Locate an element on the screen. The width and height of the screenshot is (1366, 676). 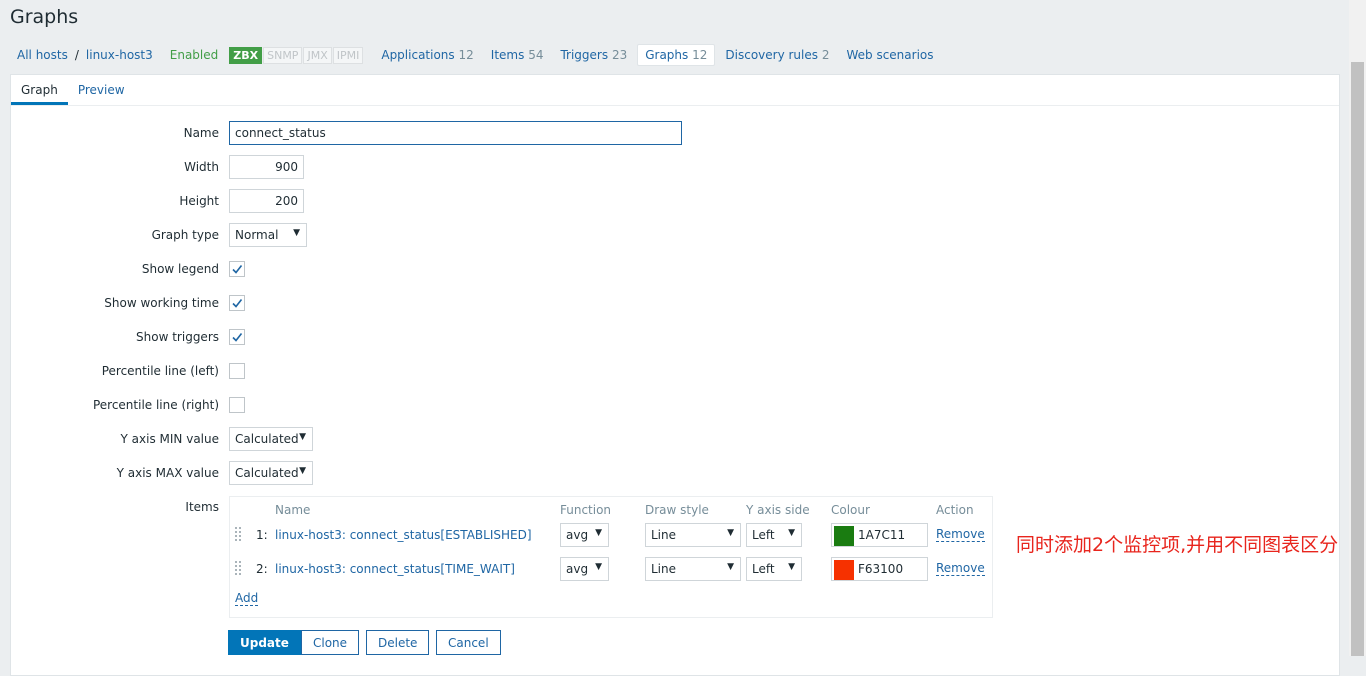
row-percentile-left: Percentile line (left) is located at coordinates (675, 371).